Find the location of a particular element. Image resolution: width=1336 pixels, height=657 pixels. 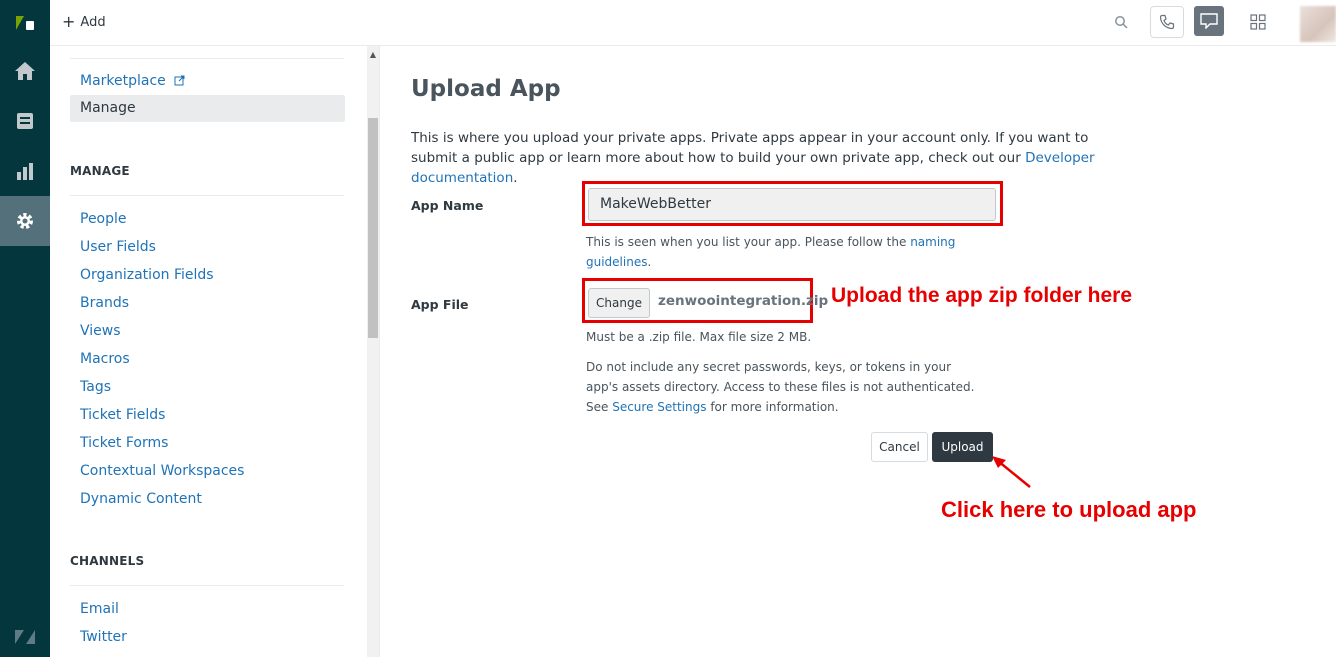

manage-heading: MANAGE is located at coordinates (100, 171).